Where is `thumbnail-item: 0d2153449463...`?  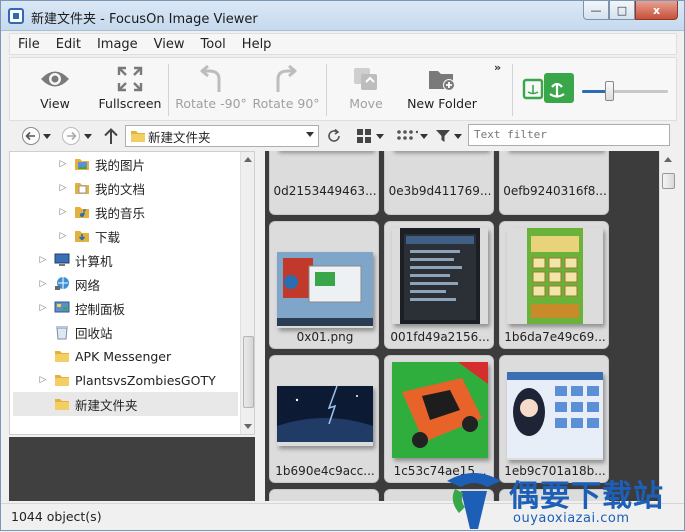 thumbnail-item: 0d2153449463... is located at coordinates (324, 183).